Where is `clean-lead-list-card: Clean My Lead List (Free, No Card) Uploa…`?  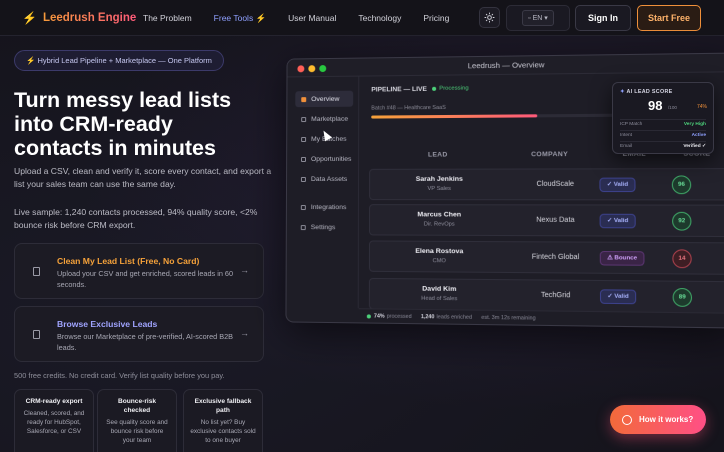 clean-lead-list-card: Clean My Lead List (Free, No Card) Uploa… is located at coordinates (139, 271).